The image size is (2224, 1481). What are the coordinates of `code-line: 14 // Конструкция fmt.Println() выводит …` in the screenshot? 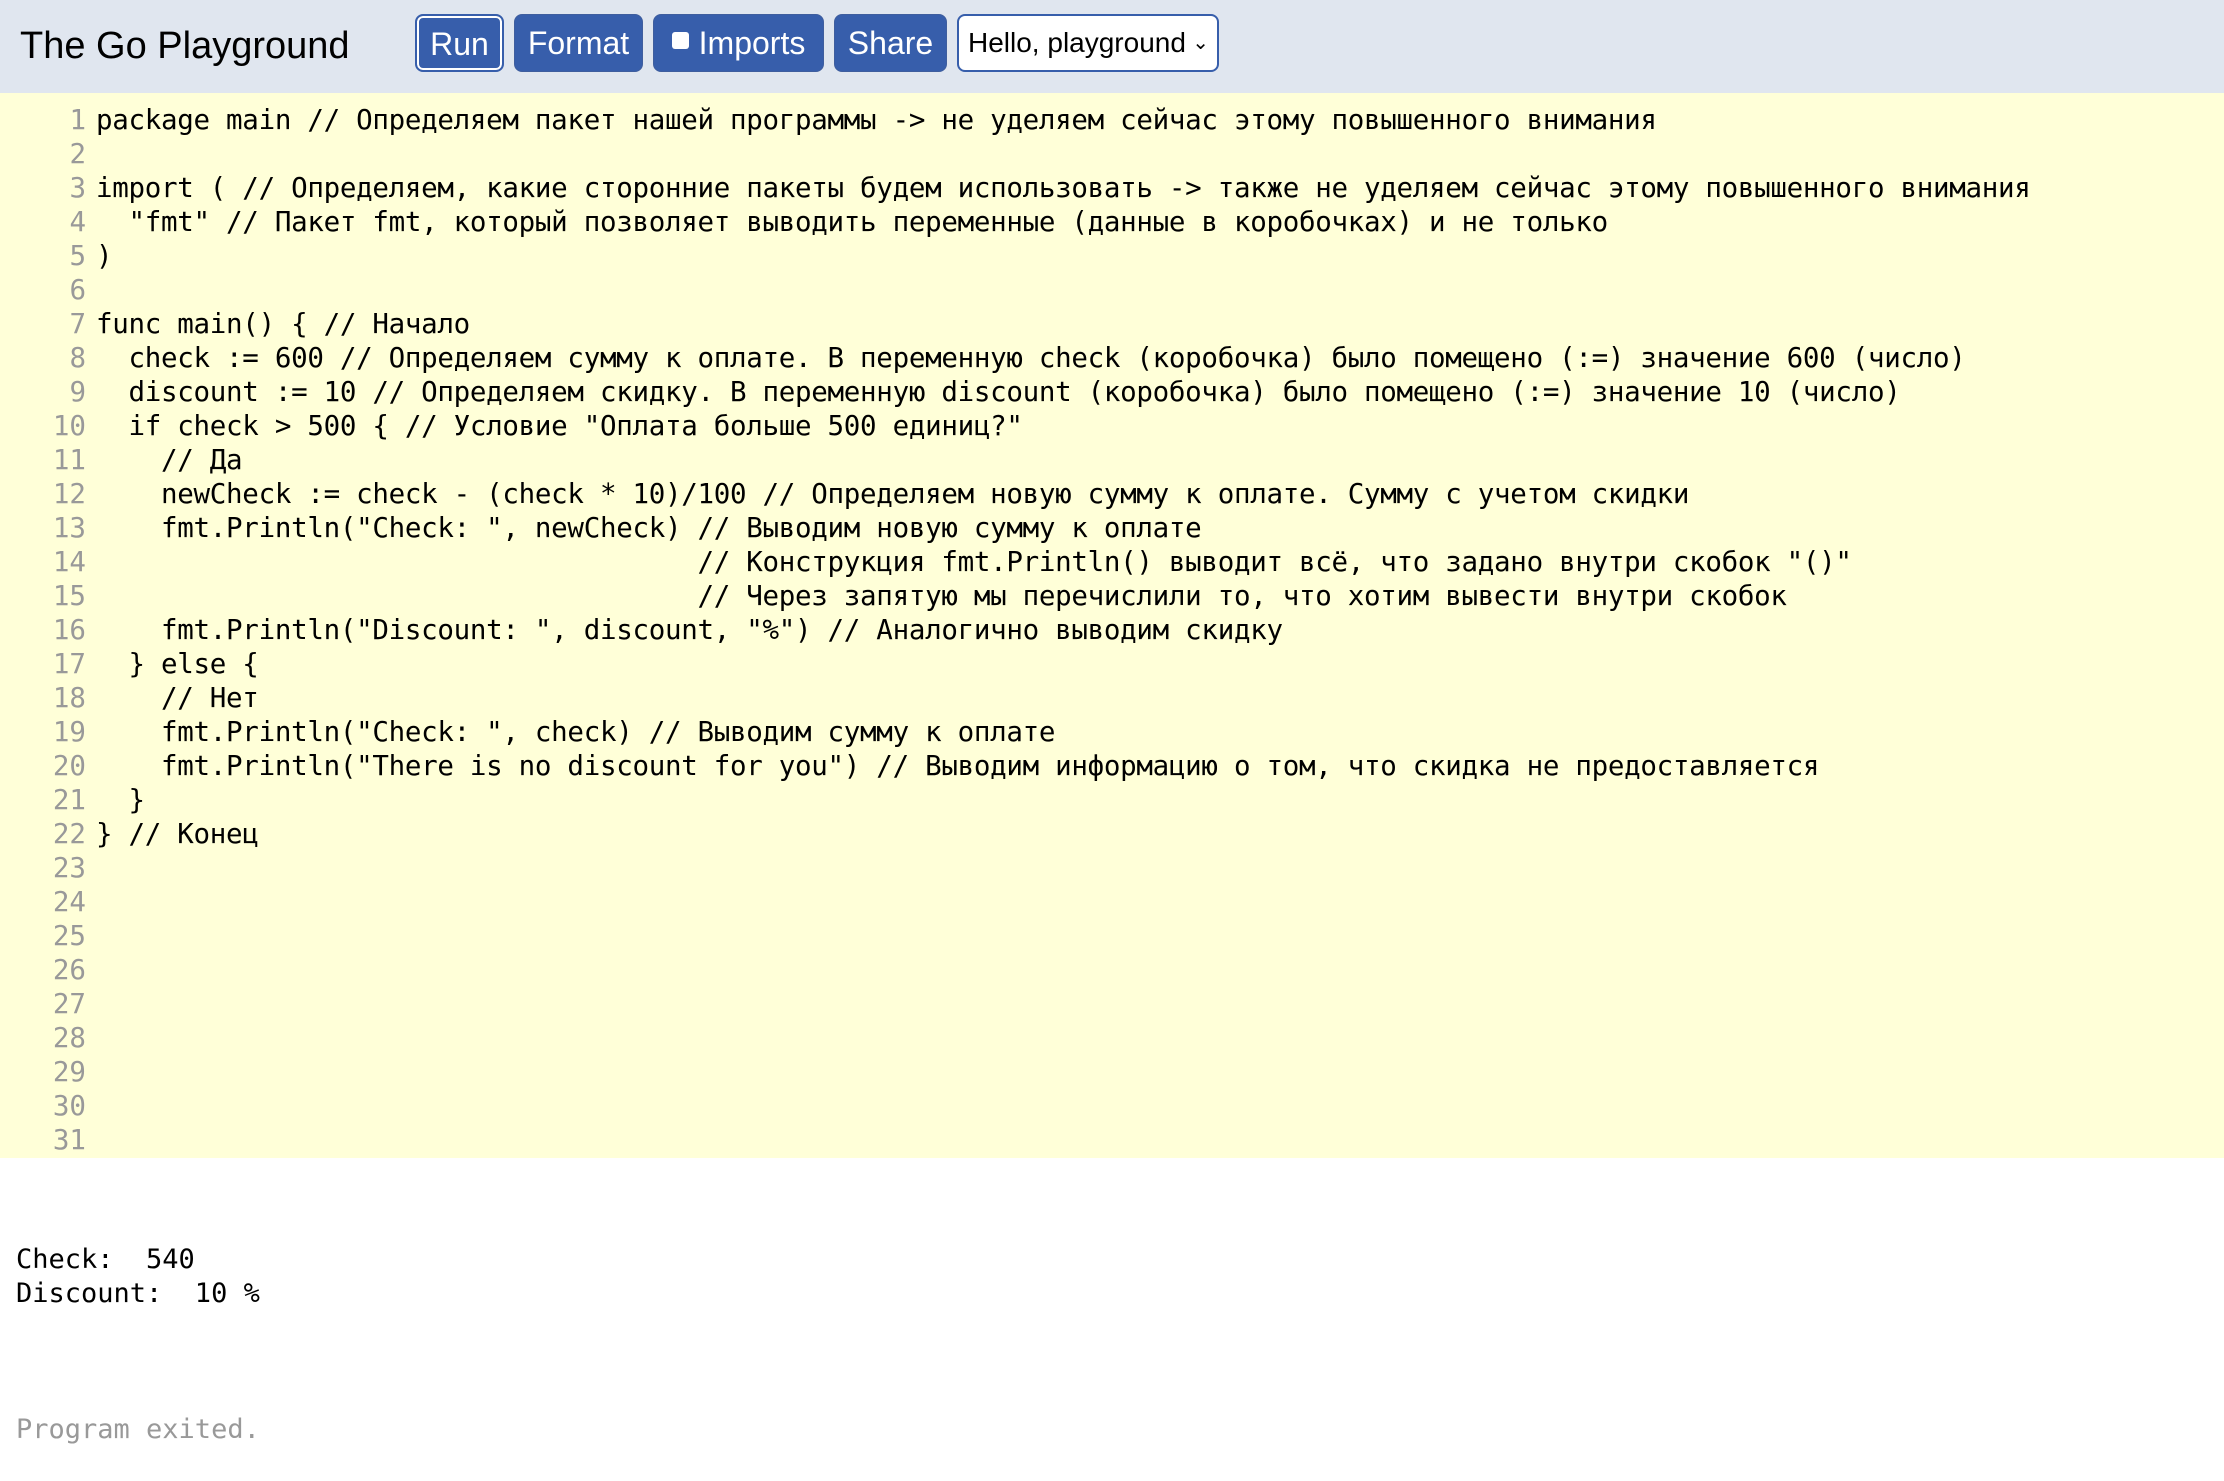 It's located at (1015, 562).